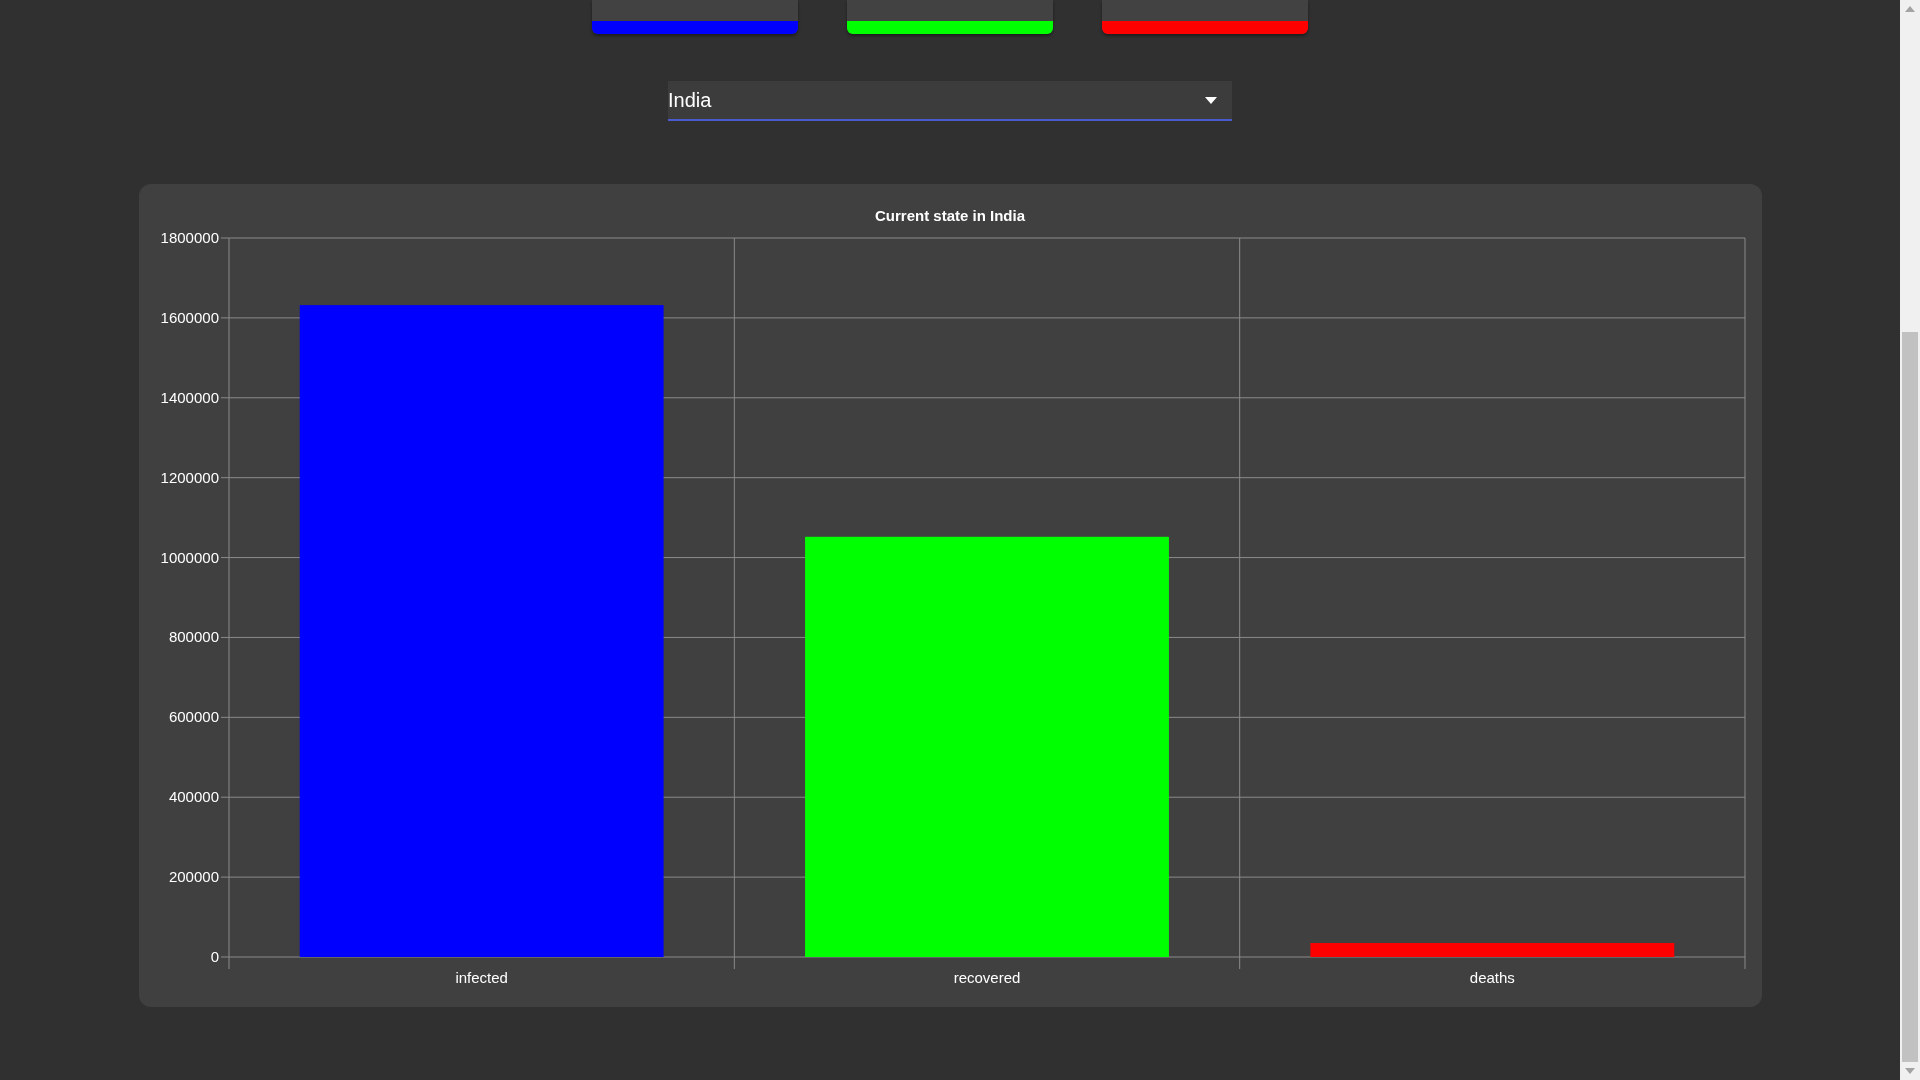  Describe the element at coordinates (949, 215) in the screenshot. I see `chart-title: Current state in India` at that location.